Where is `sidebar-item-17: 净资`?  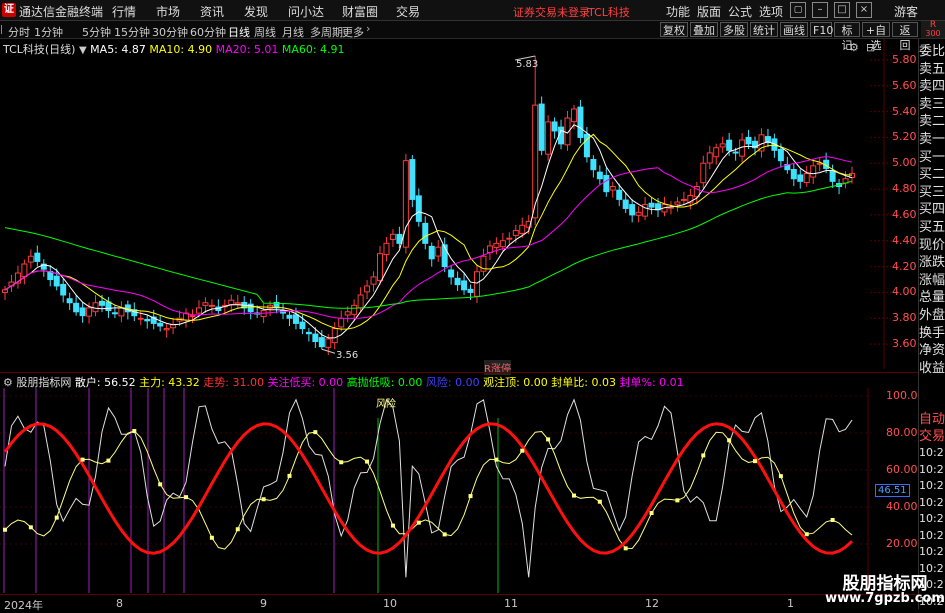 sidebar-item-17: 净资 is located at coordinates (932, 350).